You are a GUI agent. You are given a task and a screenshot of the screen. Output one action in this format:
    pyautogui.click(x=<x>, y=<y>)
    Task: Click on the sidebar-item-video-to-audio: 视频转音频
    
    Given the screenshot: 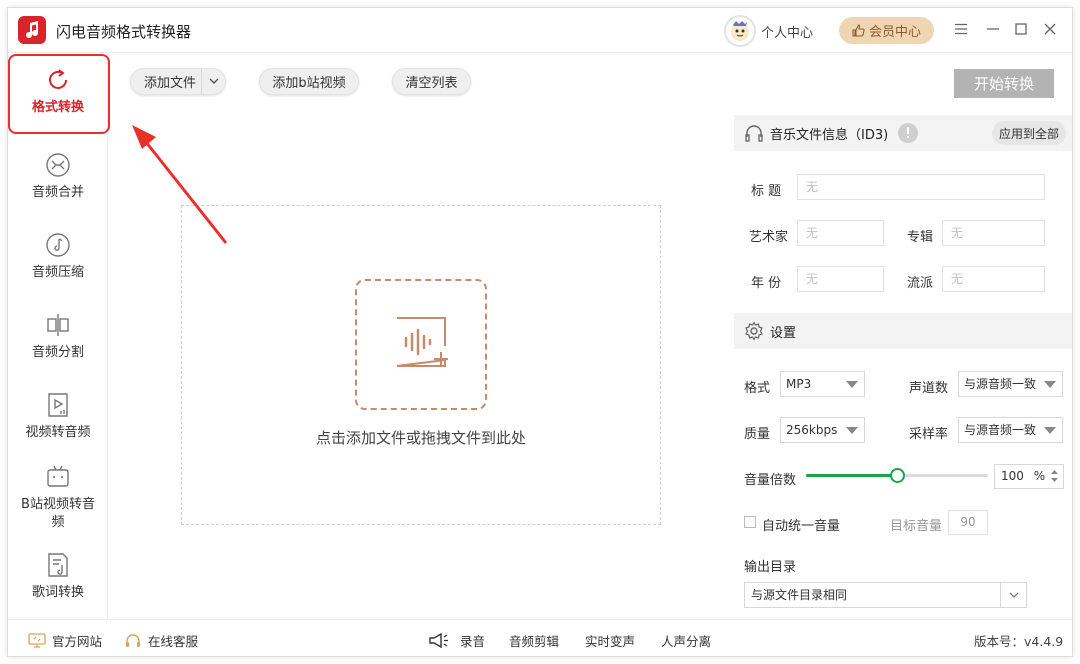 What is the action you would take?
    pyautogui.click(x=58, y=417)
    